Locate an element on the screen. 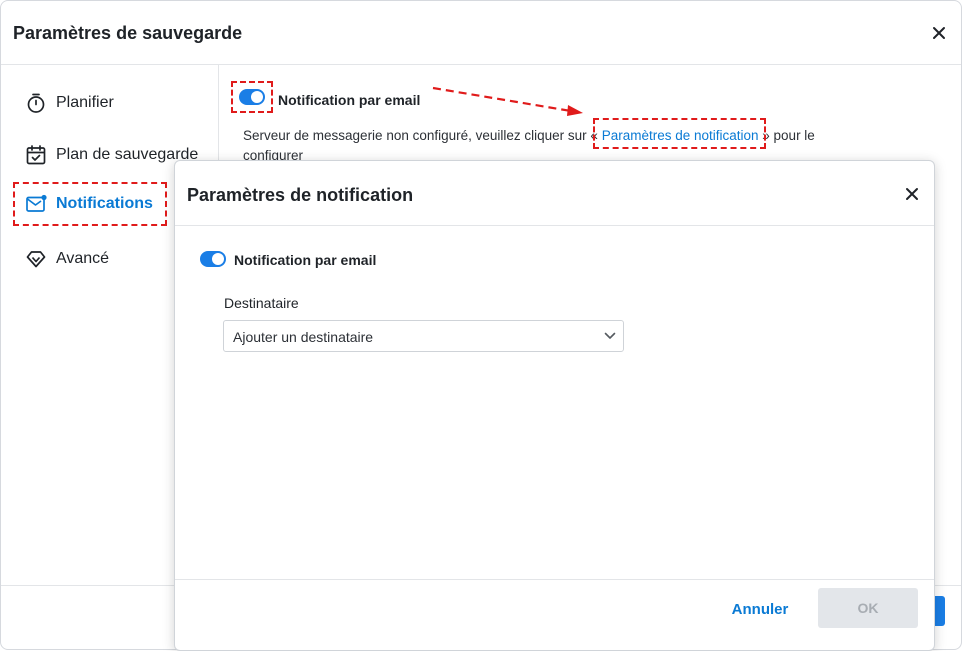 The image size is (962, 651). email-notification-toggle is located at coordinates (252, 97).